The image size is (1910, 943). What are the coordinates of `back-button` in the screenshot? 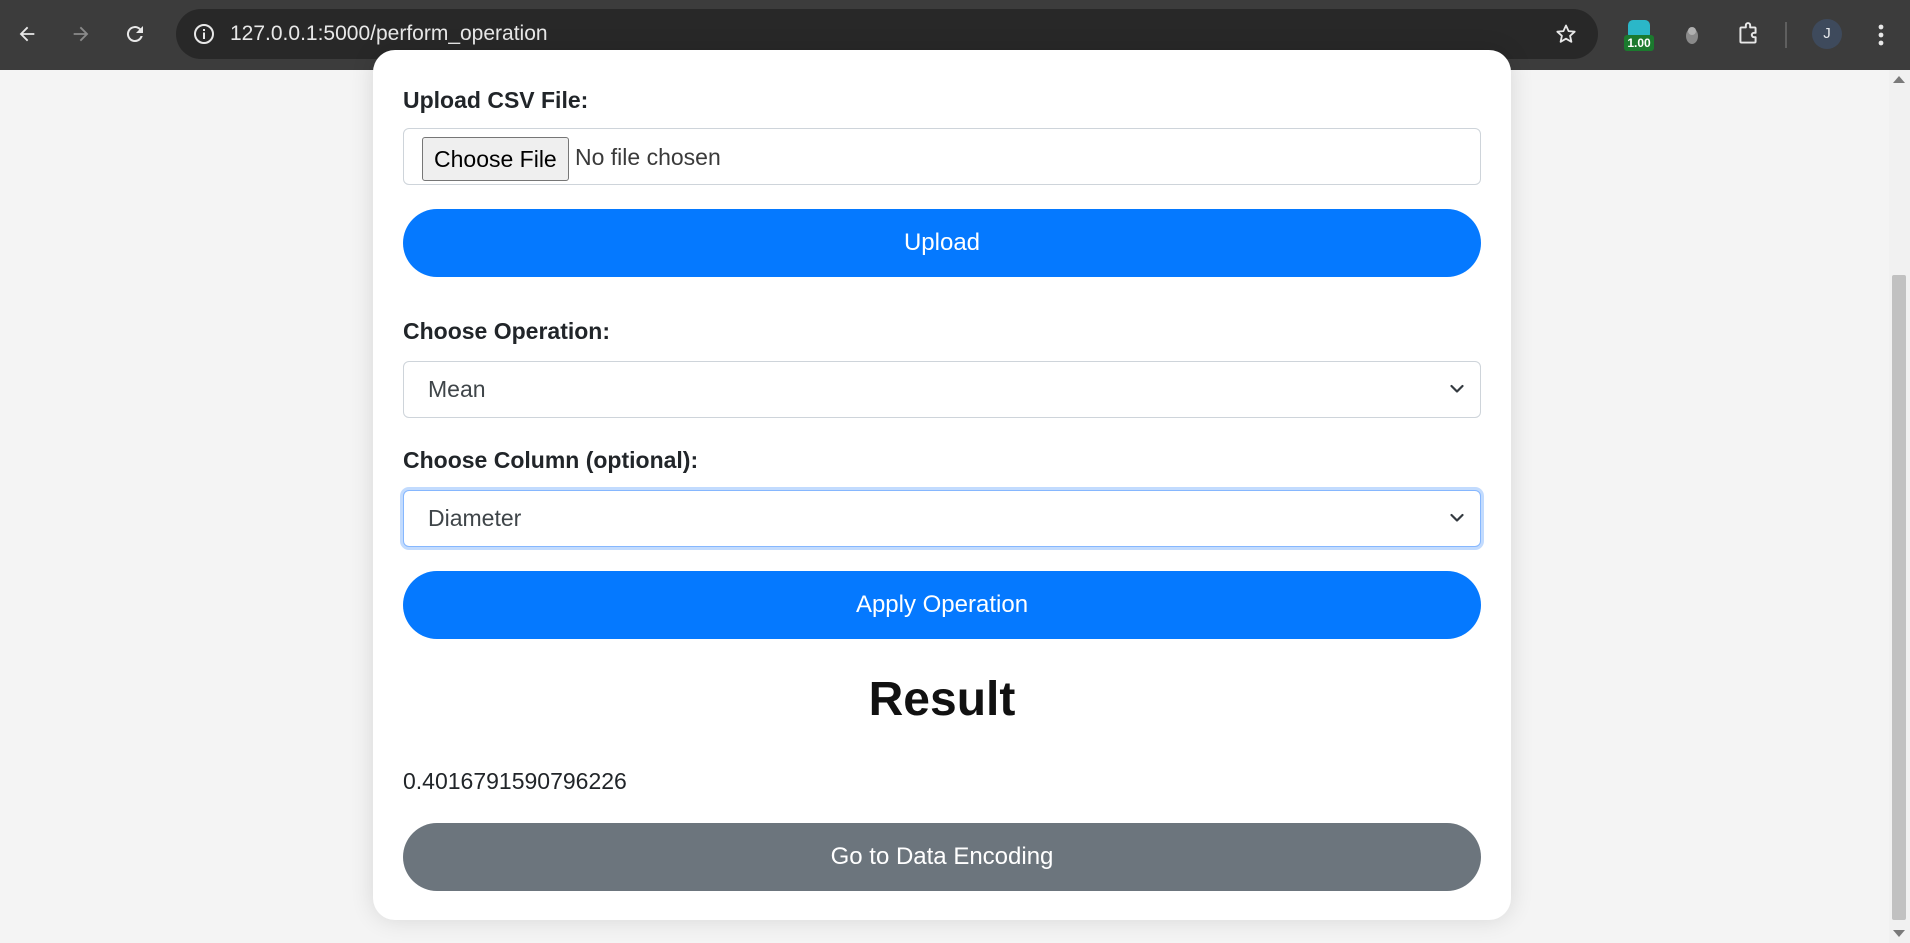 It's located at (27, 34).